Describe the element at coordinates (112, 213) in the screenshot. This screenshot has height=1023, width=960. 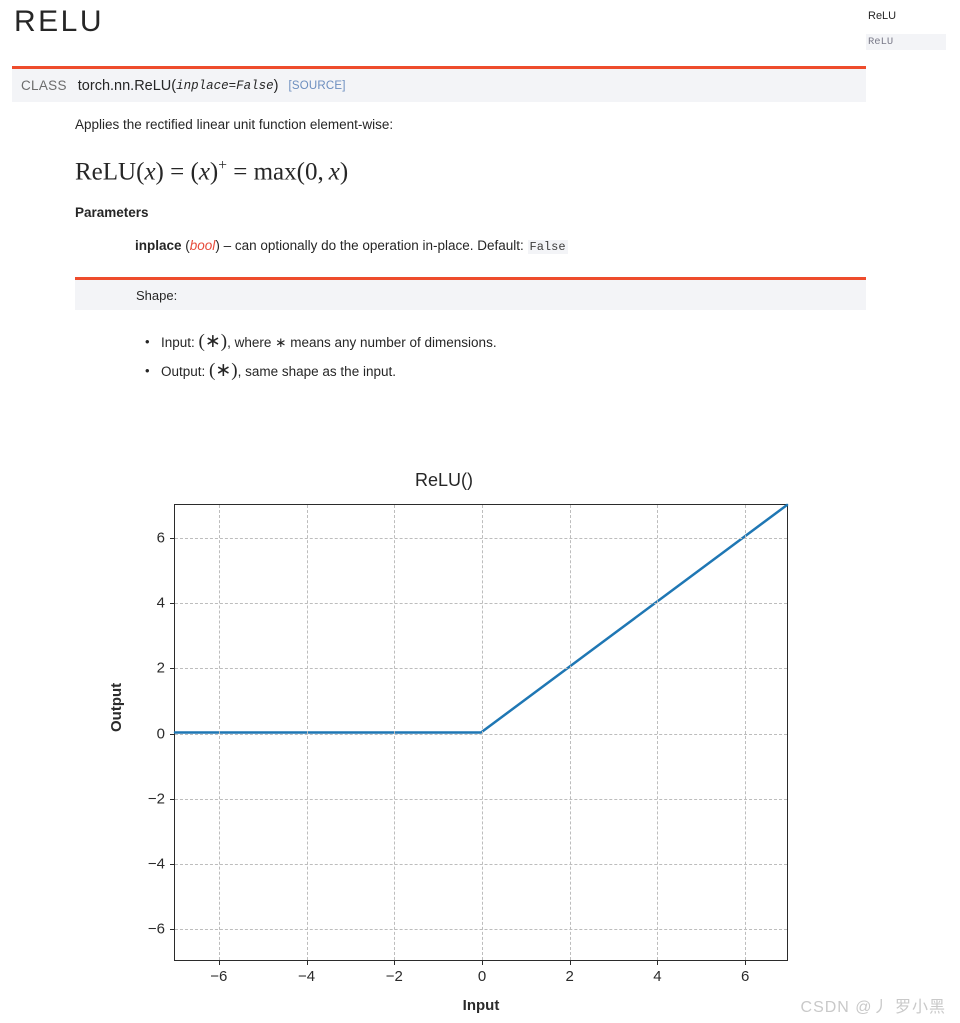
I see `parameters-heading: Parameters` at that location.